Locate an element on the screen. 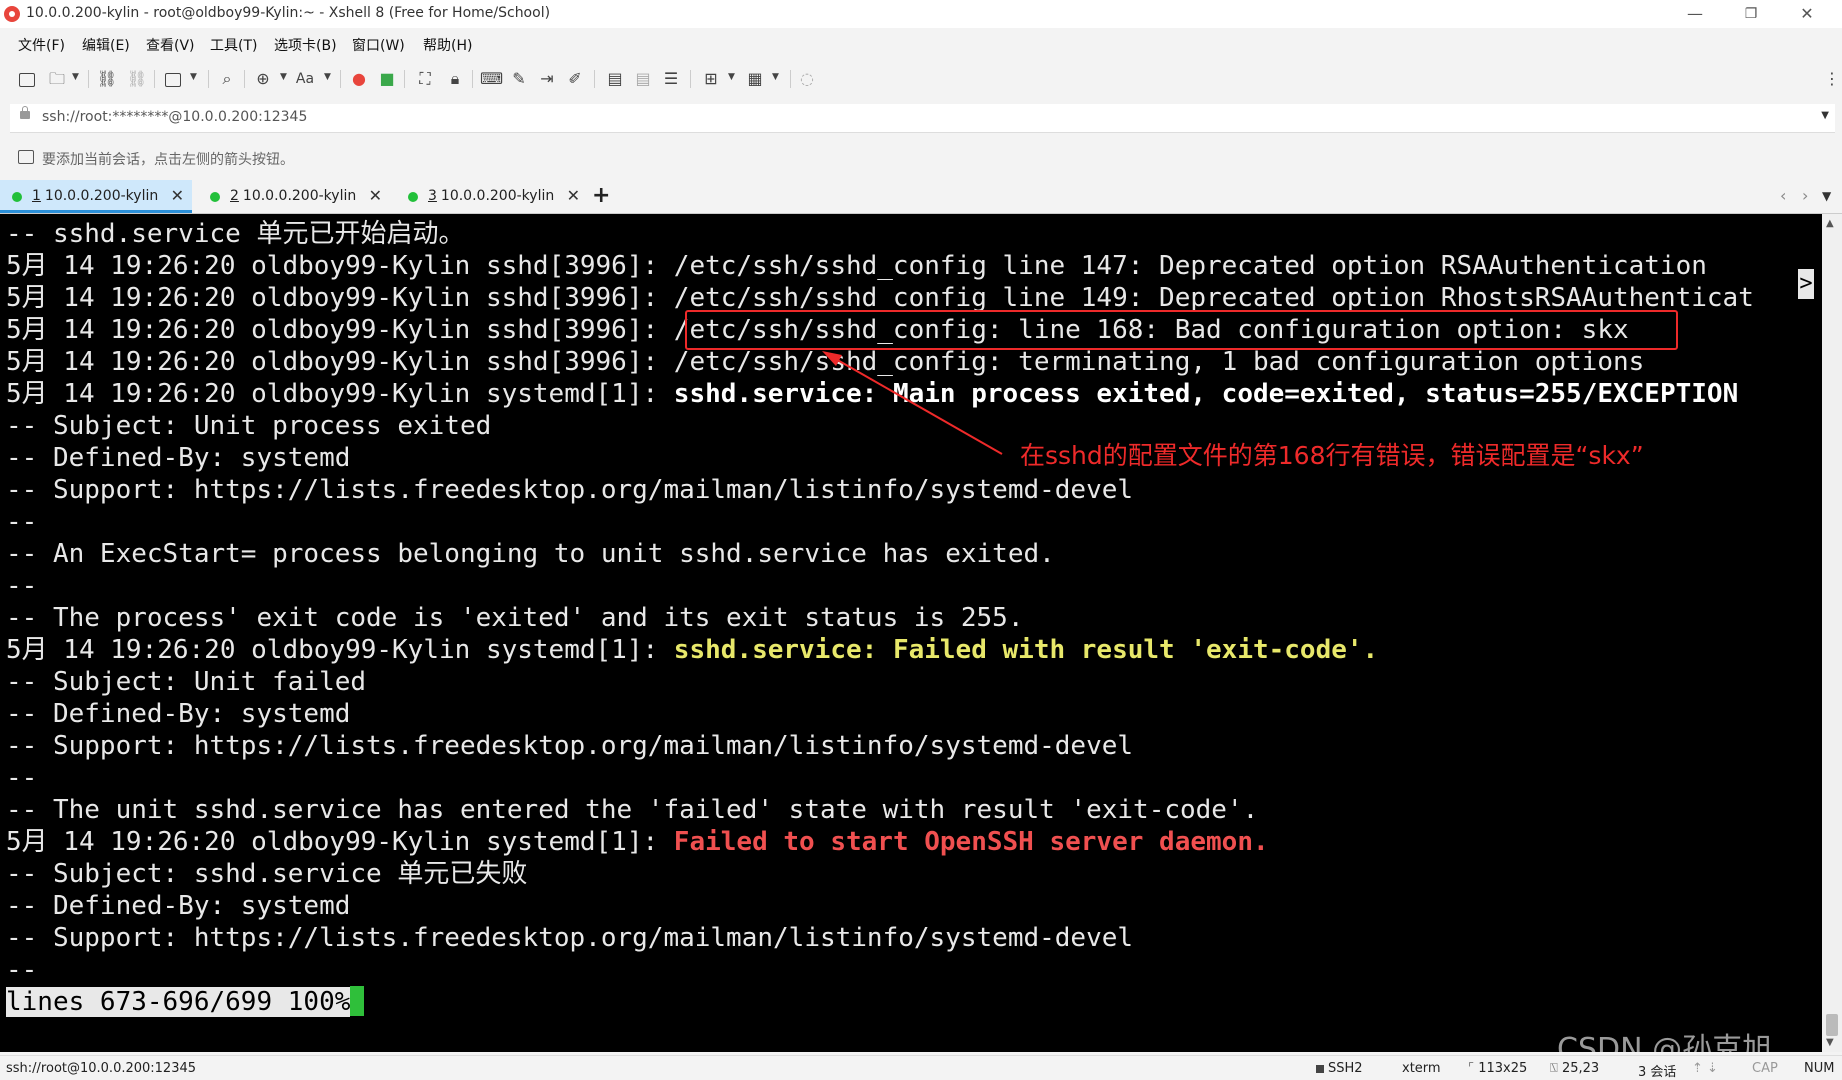  terminal-scrollbar: ▲ ▼ is located at coordinates (1832, 633).